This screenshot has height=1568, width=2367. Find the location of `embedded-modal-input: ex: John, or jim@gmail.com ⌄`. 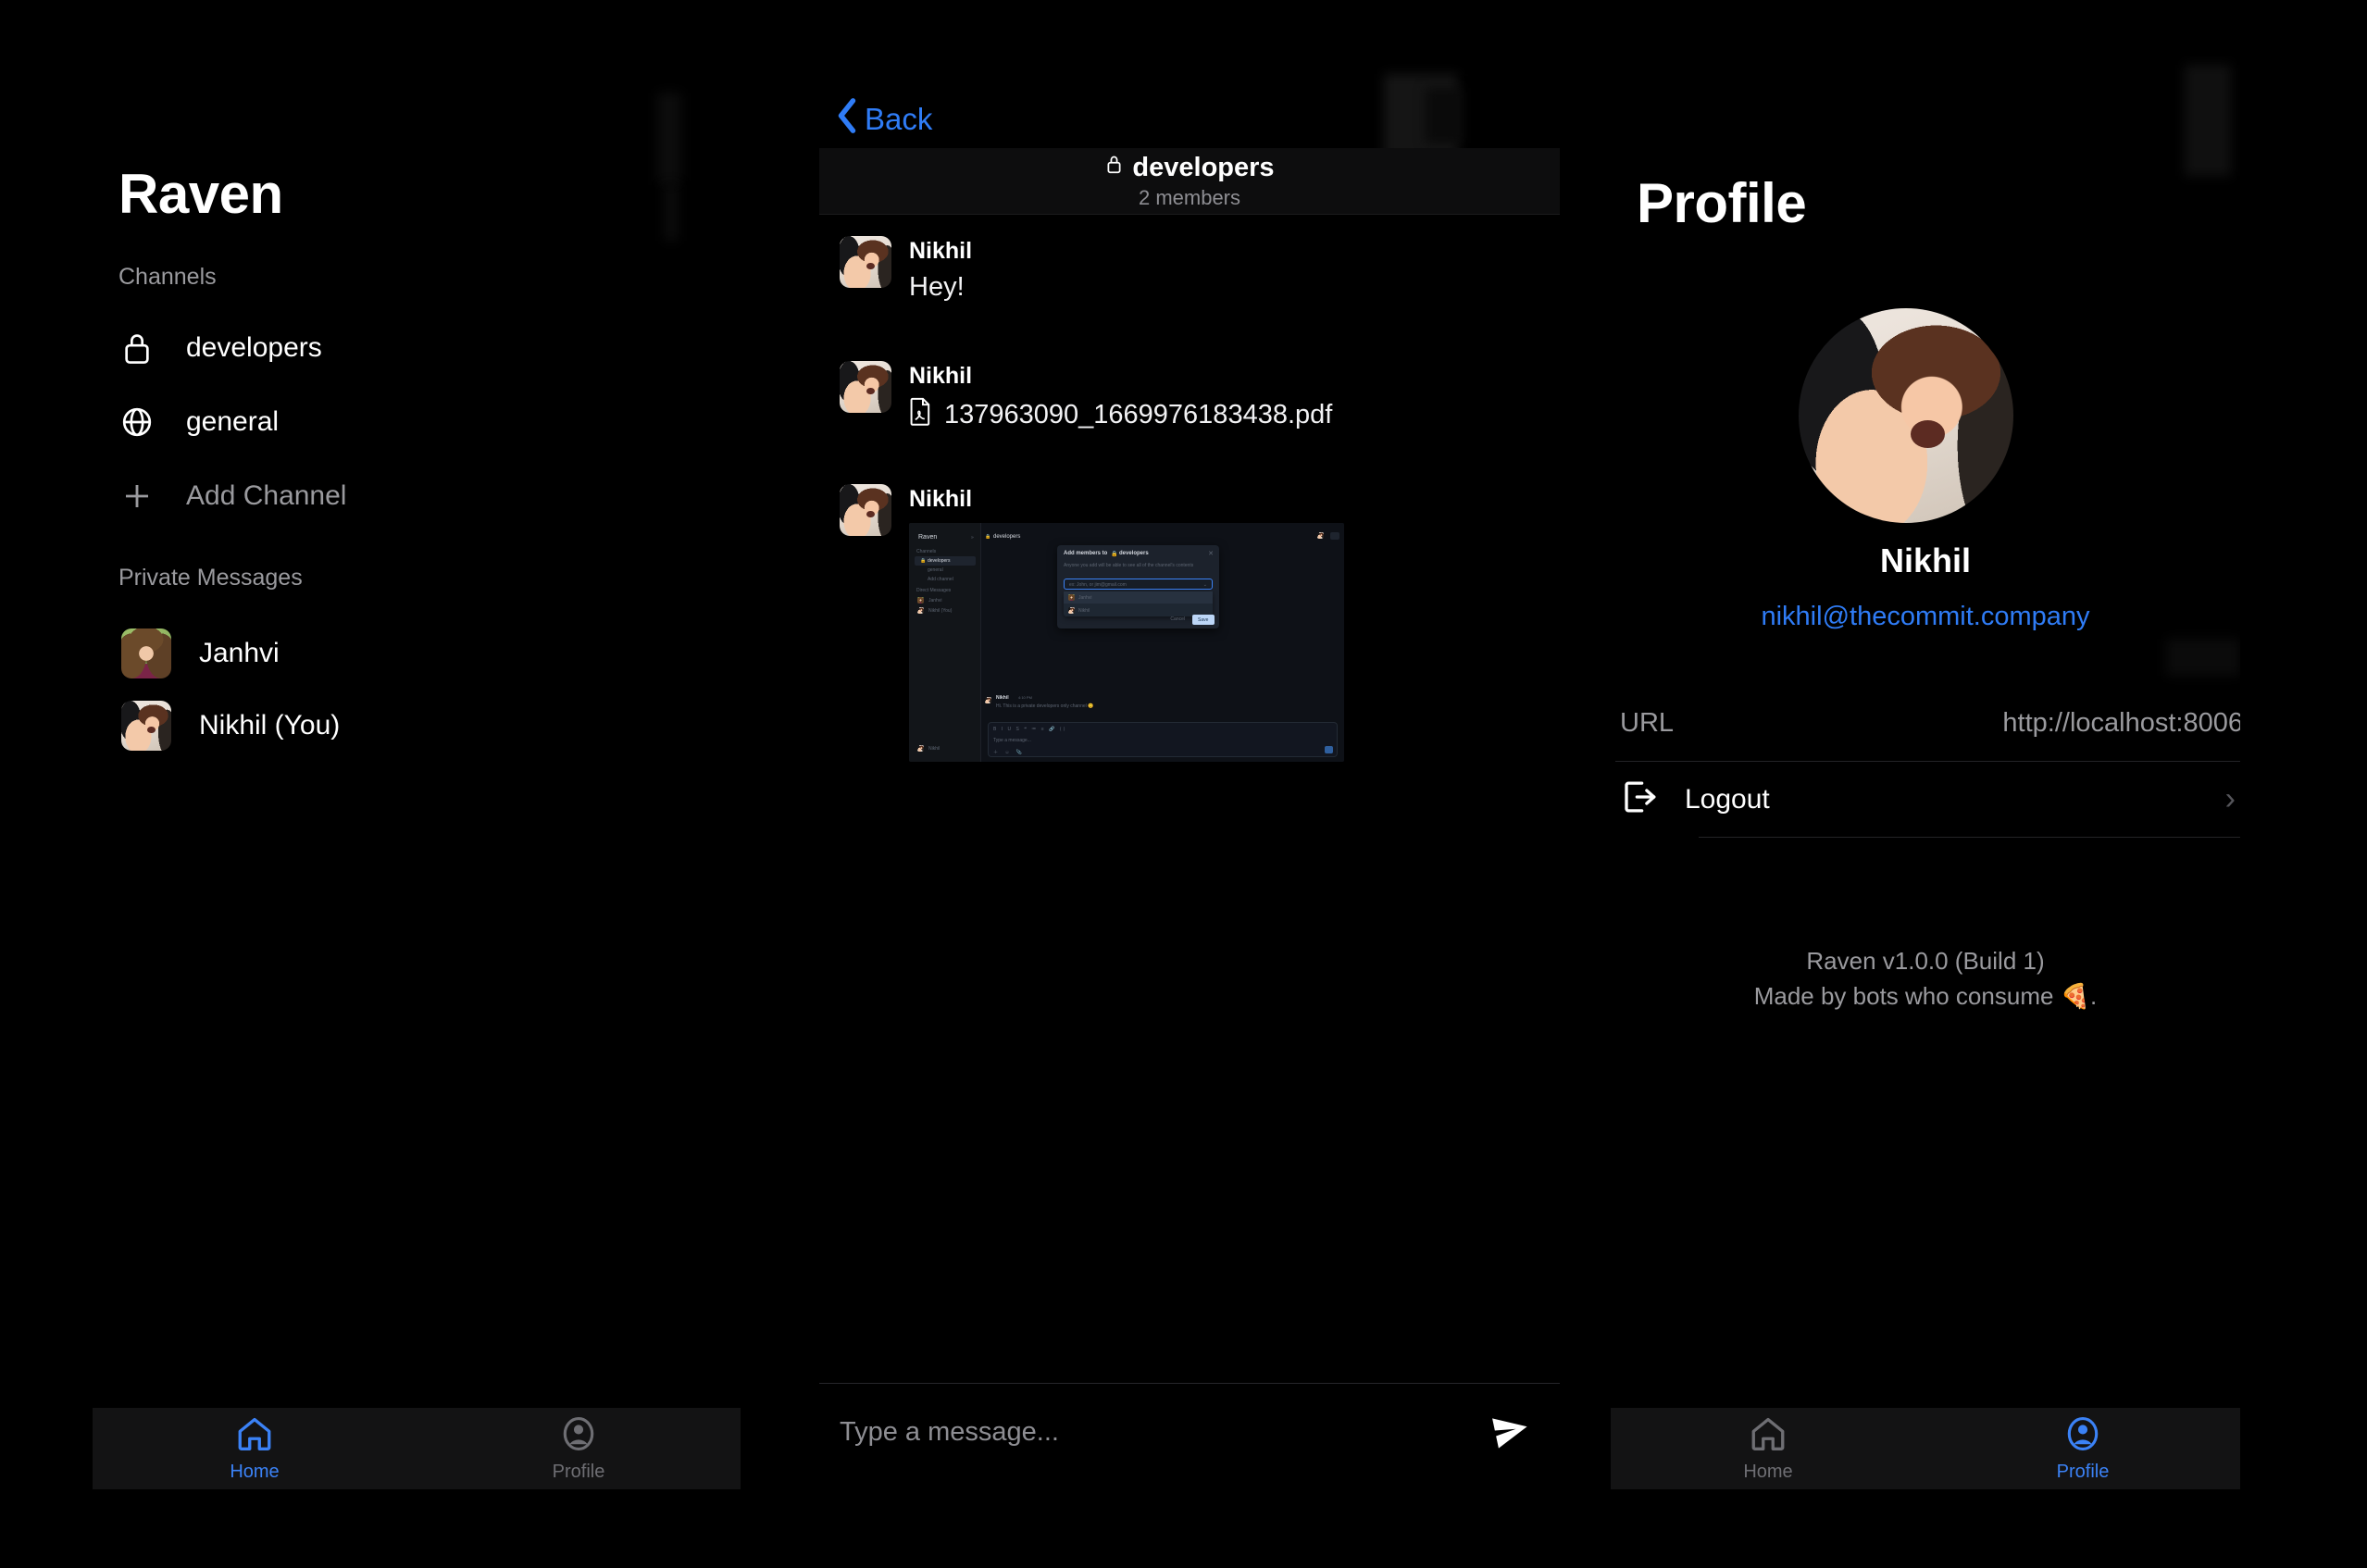

embedded-modal-input: ex: John, or jim@gmail.com ⌄ is located at coordinates (1138, 585).